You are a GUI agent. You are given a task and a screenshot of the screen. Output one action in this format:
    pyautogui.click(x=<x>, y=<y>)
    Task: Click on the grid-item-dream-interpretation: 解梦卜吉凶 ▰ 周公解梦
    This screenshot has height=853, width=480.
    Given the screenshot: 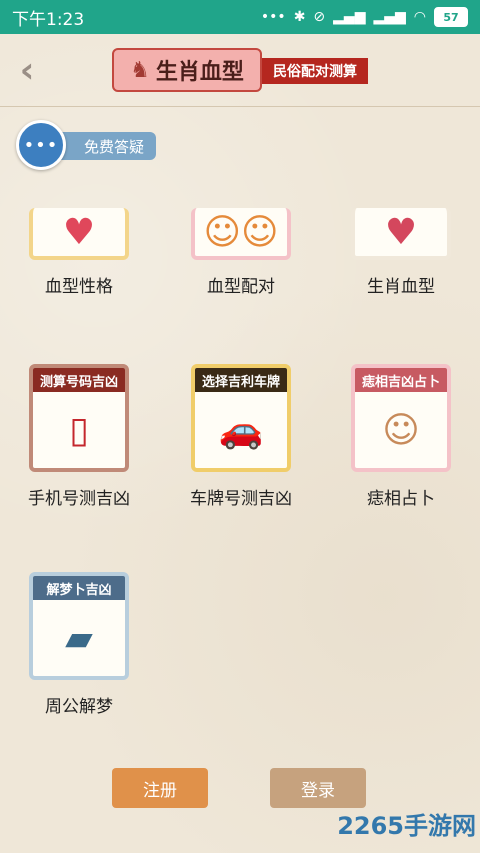 What is the action you would take?
    pyautogui.click(x=79, y=644)
    